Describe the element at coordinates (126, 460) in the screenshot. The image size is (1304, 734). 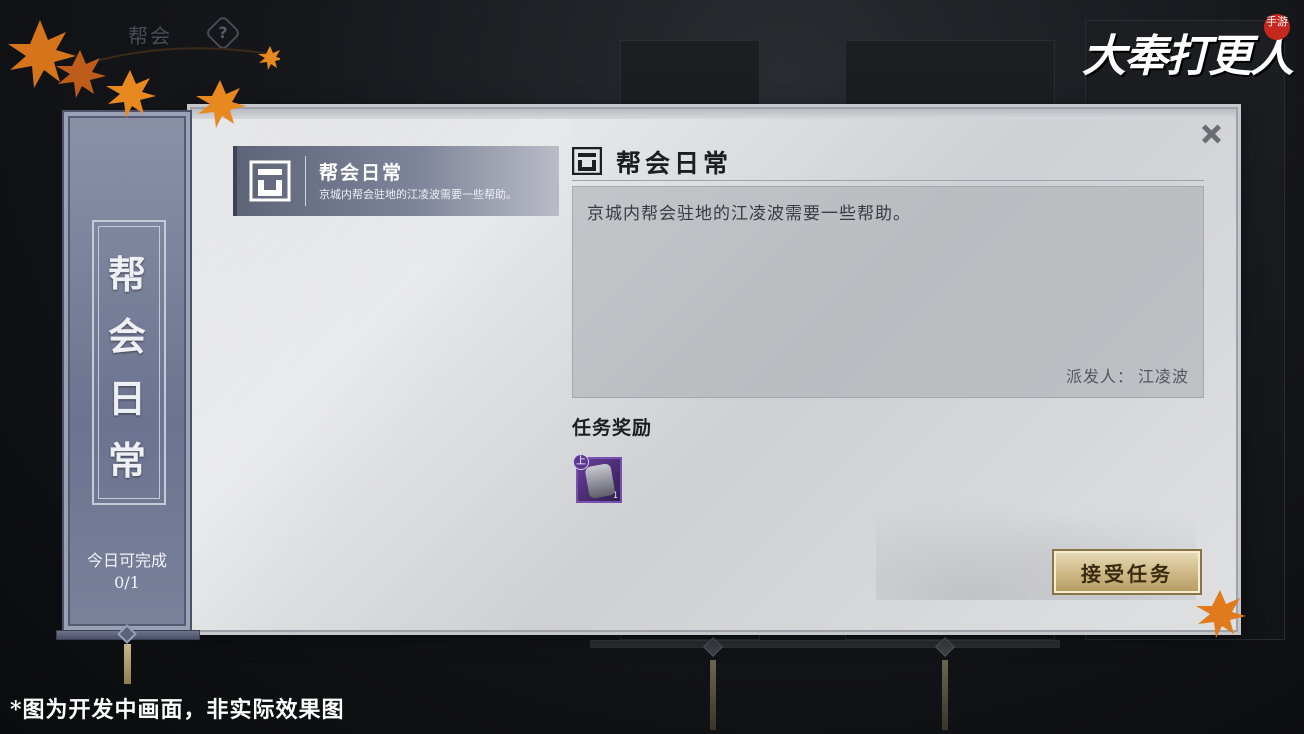
I see `banner-title-char: 常` at that location.